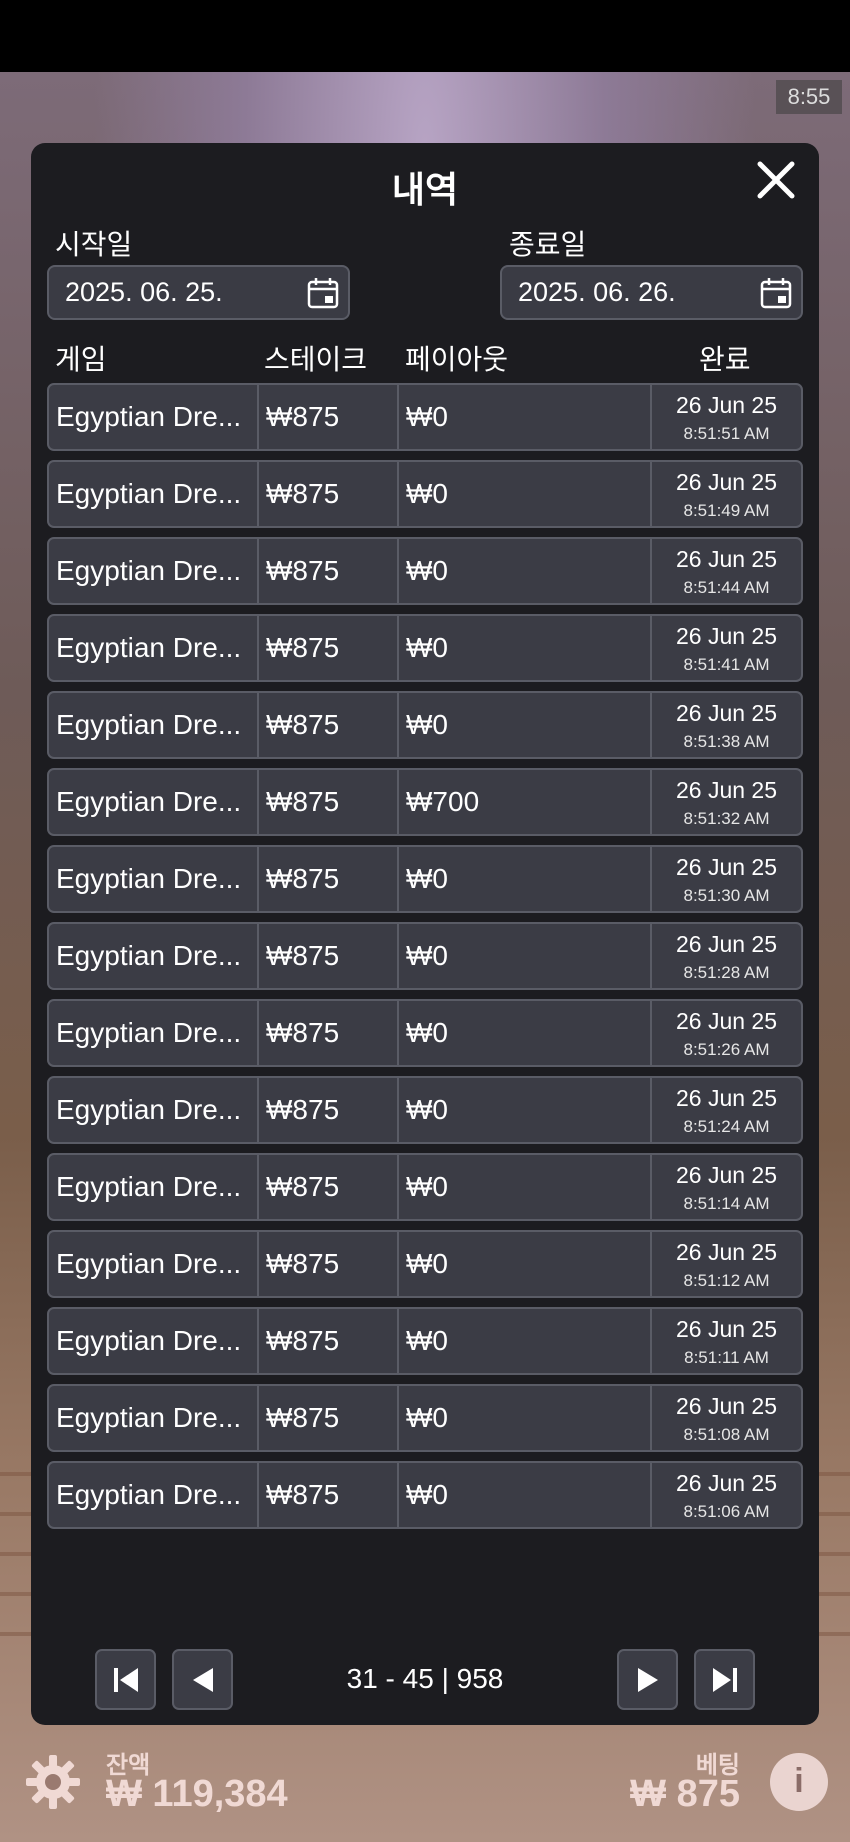 The width and height of the screenshot is (850, 1842). What do you see at coordinates (425, 571) in the screenshot?
I see `table-row: Egyptian Dre... ₩875 ₩0 26 Jun 25 8:51:44 AM` at bounding box center [425, 571].